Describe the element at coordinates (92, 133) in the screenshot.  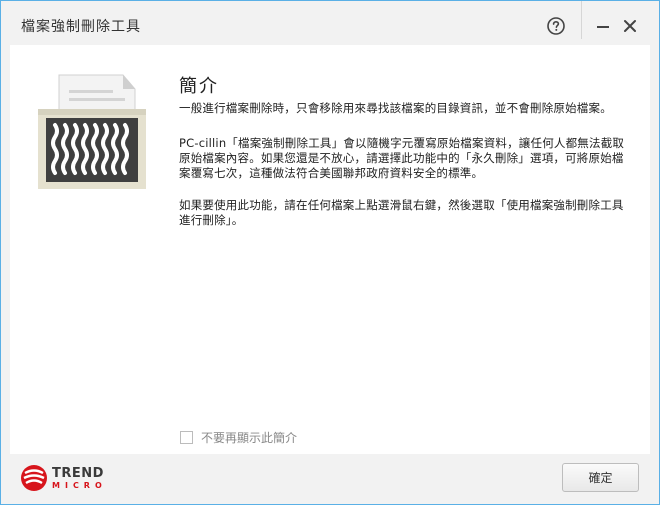
I see `shredder-icon` at that location.